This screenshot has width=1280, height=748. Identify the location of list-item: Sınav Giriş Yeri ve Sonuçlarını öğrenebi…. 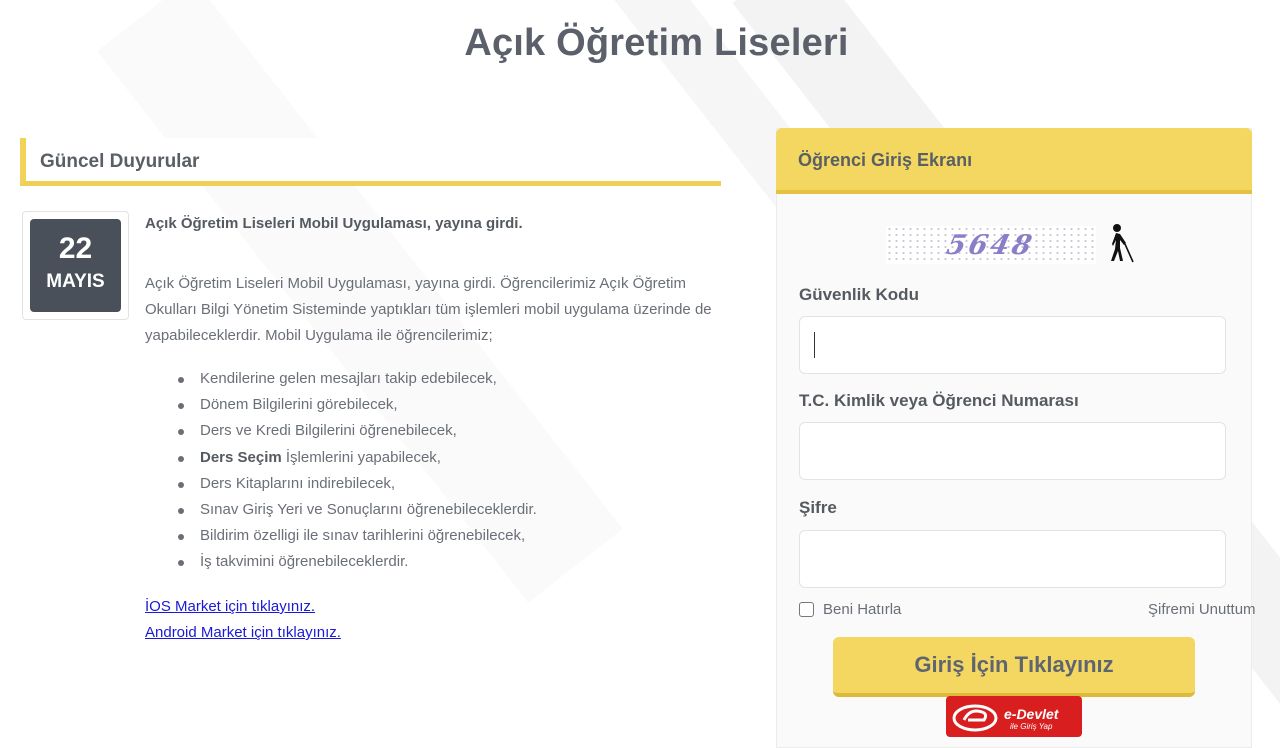
(356, 510).